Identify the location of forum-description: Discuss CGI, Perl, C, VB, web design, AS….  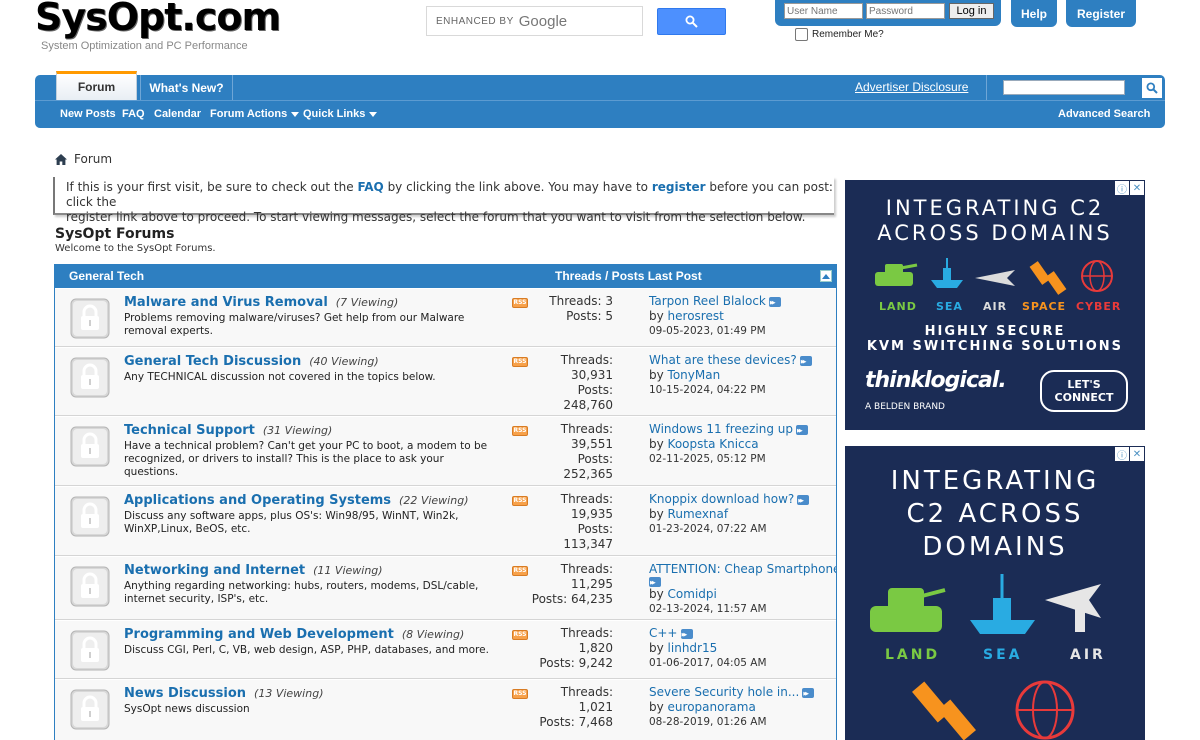
(306, 650).